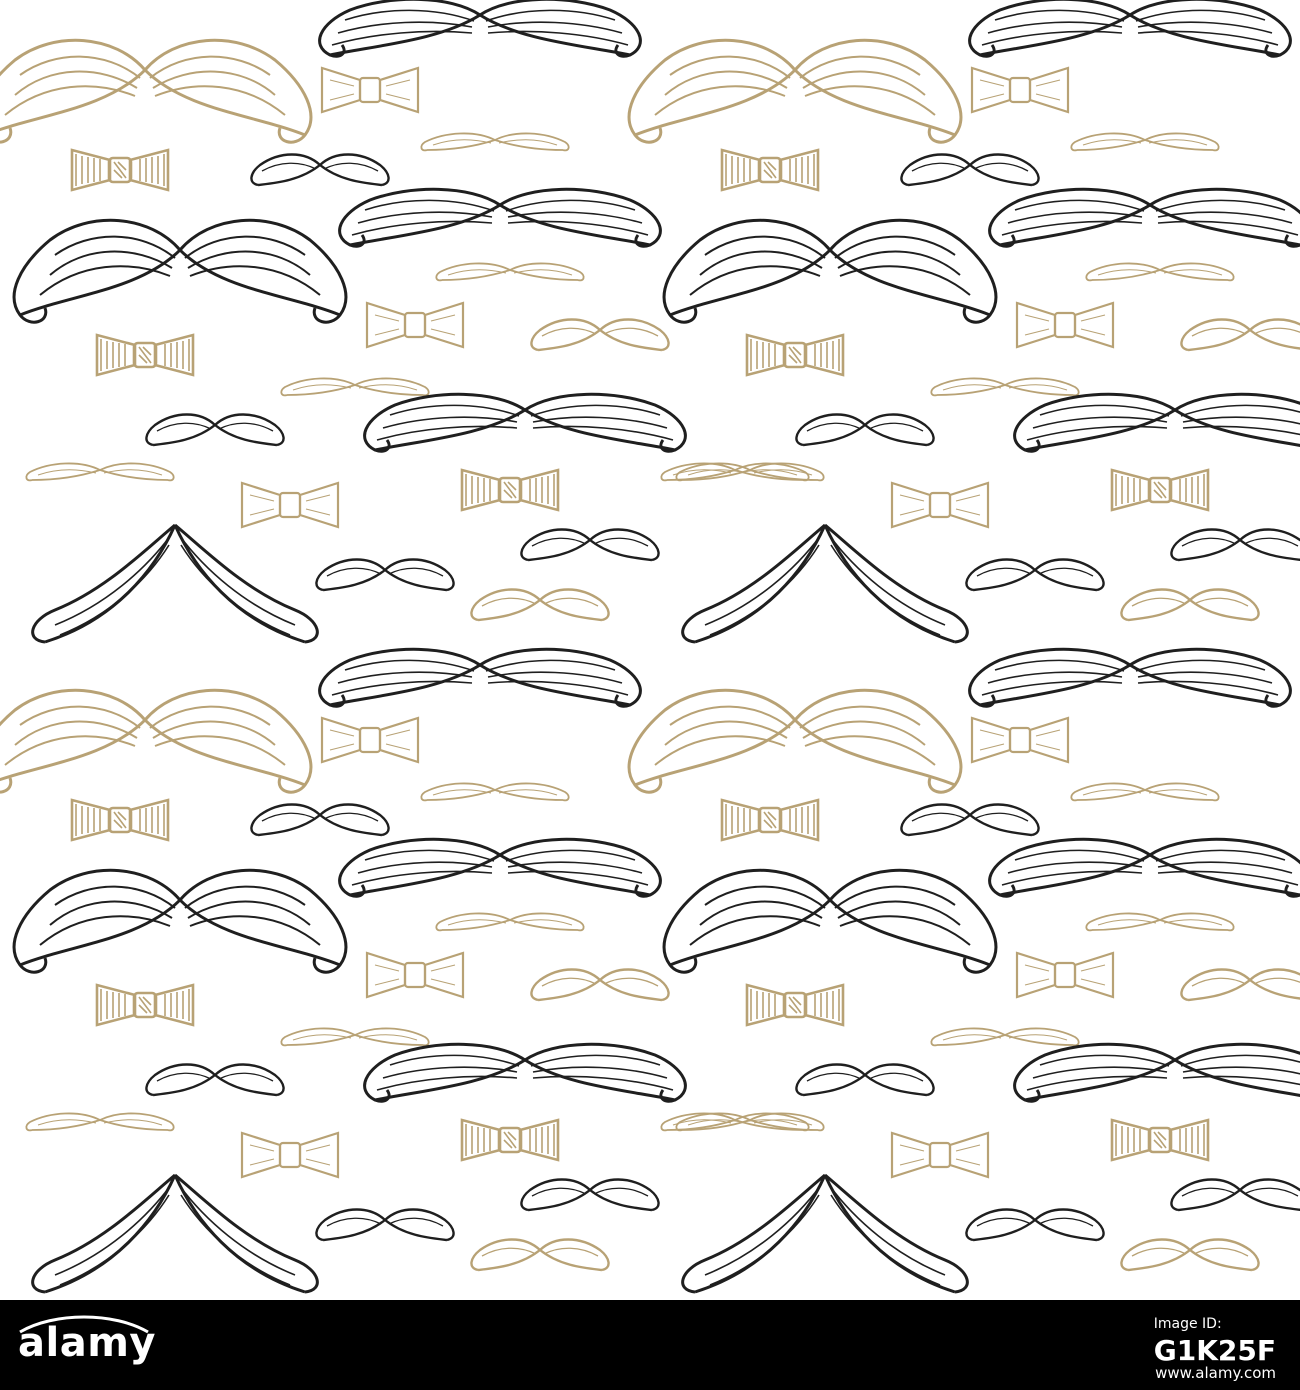 This screenshot has height=1390, width=1300. What do you see at coordinates (1215, 1373) in the screenshot?
I see `site-url: www.alamy.com` at bounding box center [1215, 1373].